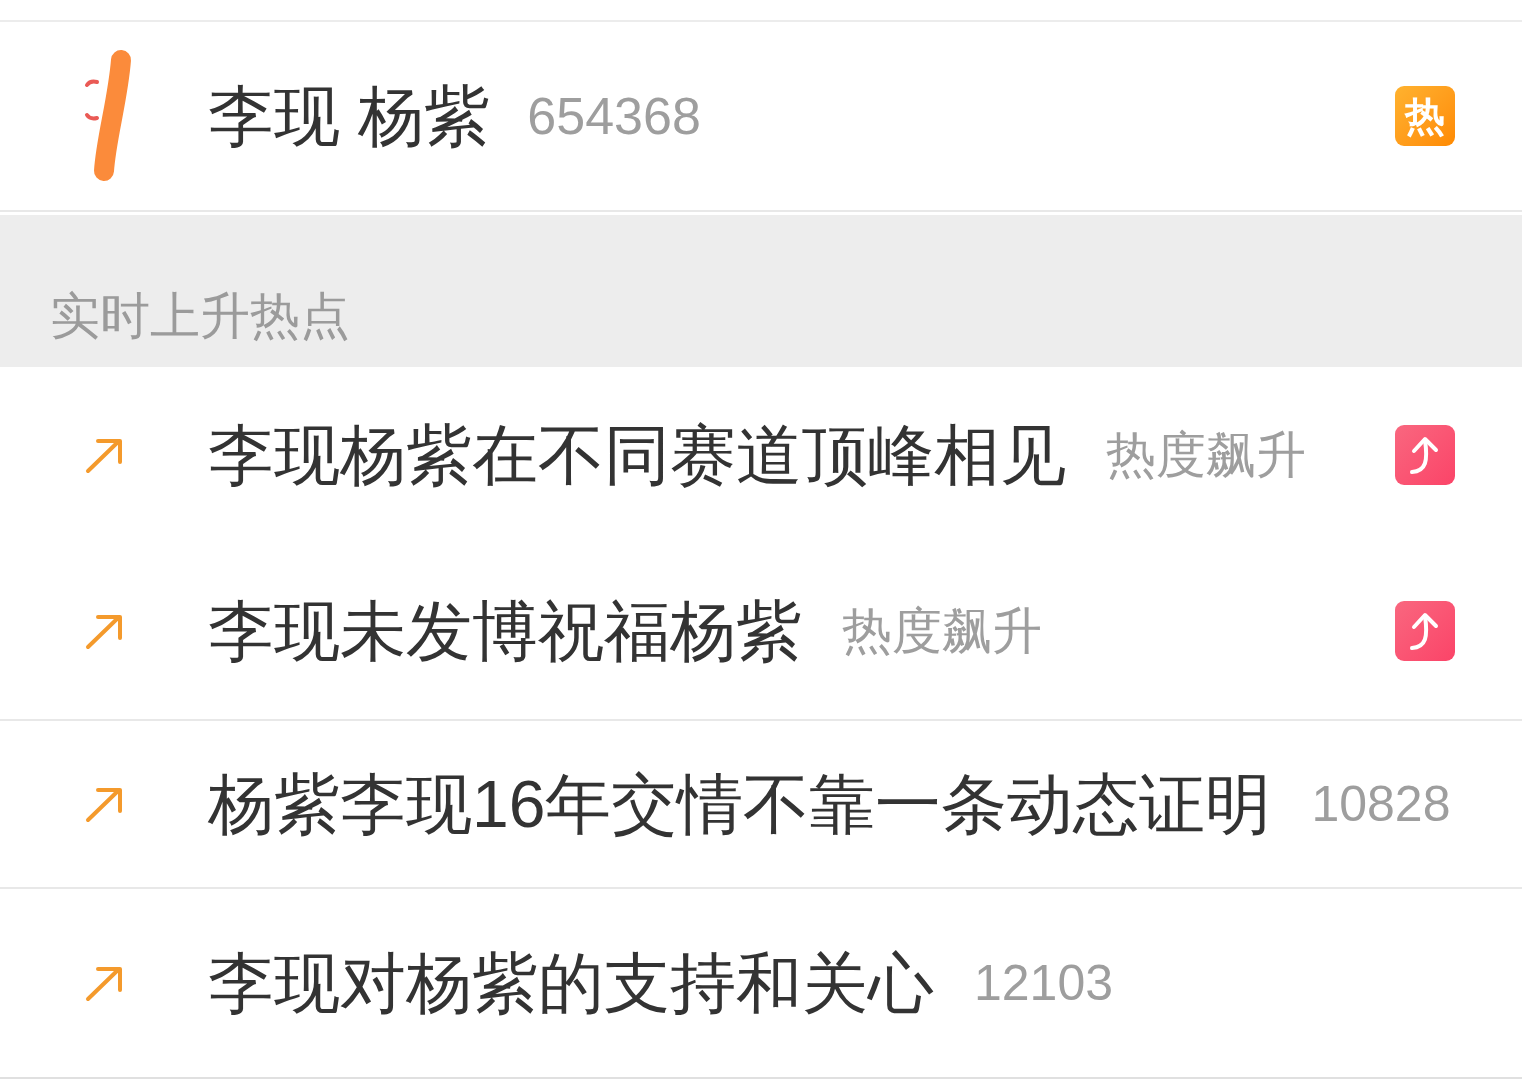 This screenshot has width=1522, height=1080. I want to click on topic-title: 杨紫李现16年交情不靠一条动态证明, so click(740, 804).